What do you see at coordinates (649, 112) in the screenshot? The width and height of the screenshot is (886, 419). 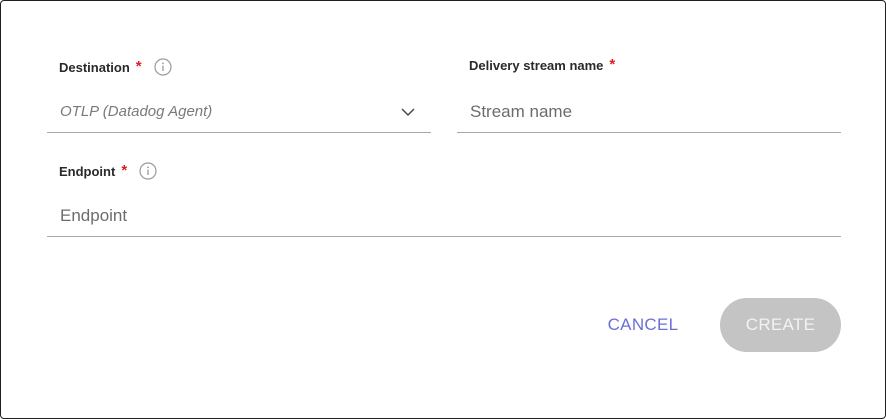 I see `stream-name-input: Stream name` at bounding box center [649, 112].